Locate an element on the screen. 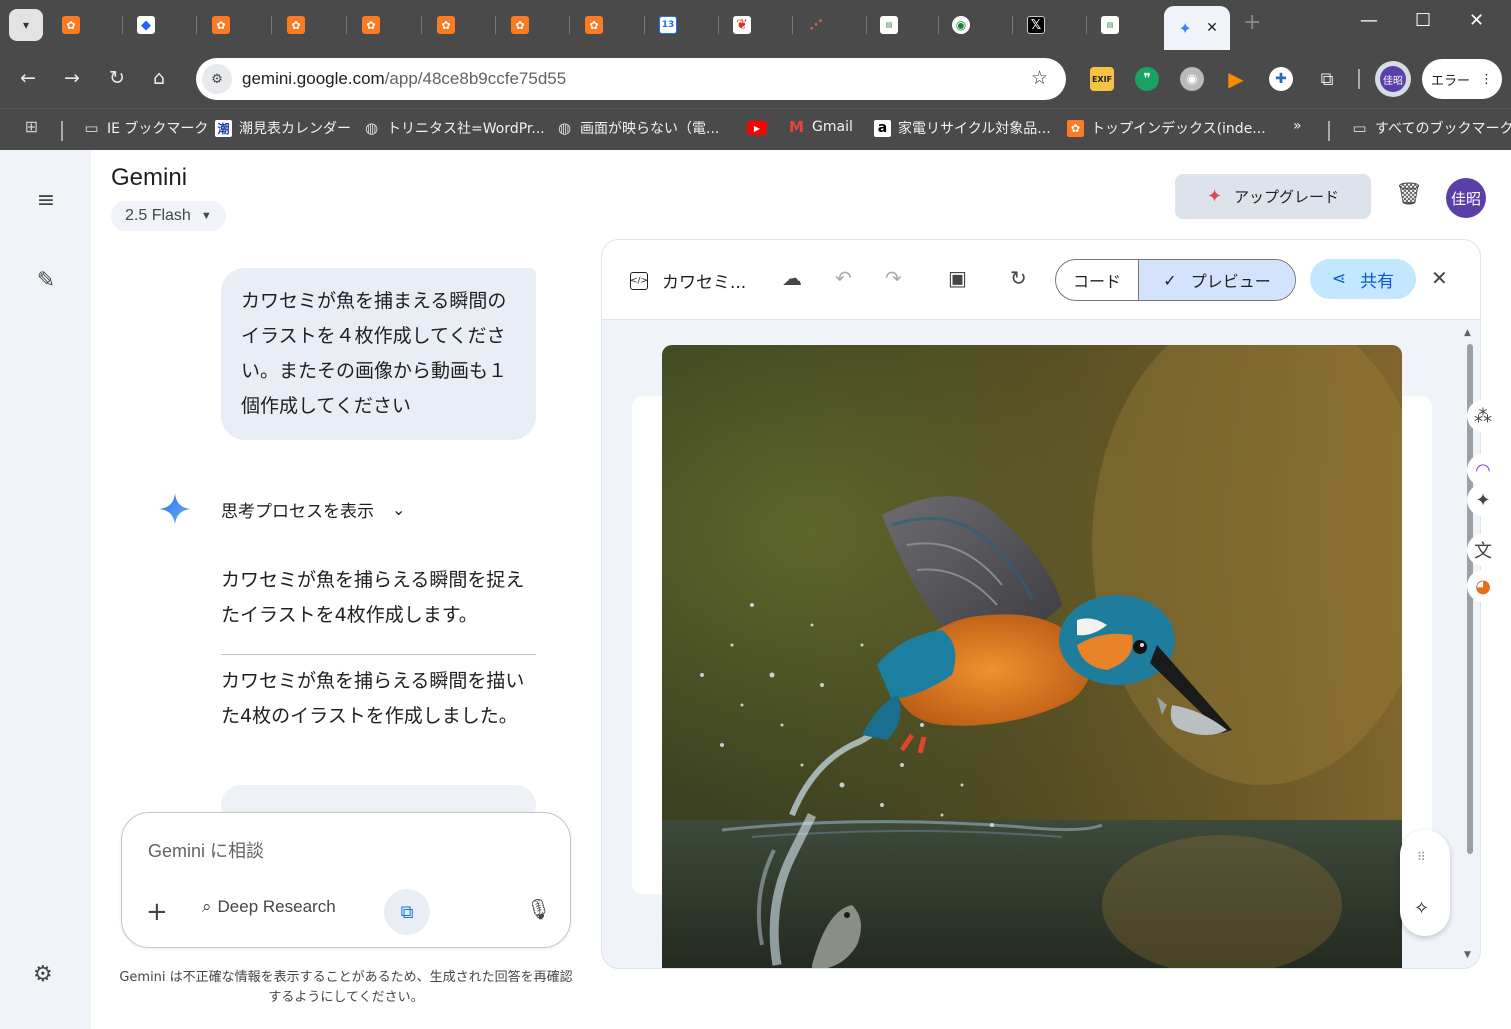 Image resolution: width=1511 pixels, height=1029 pixels. puzzle-icon: ⧉ is located at coordinates (1327, 79).